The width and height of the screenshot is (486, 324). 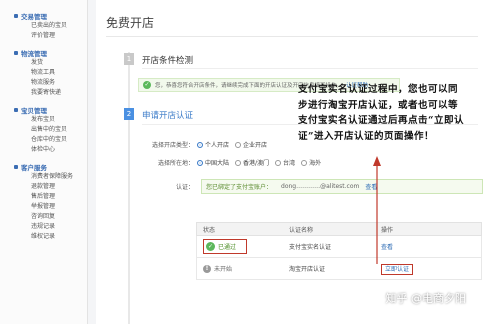 What do you see at coordinates (184, 187) in the screenshot?
I see `auth-label: 认证：` at bounding box center [184, 187].